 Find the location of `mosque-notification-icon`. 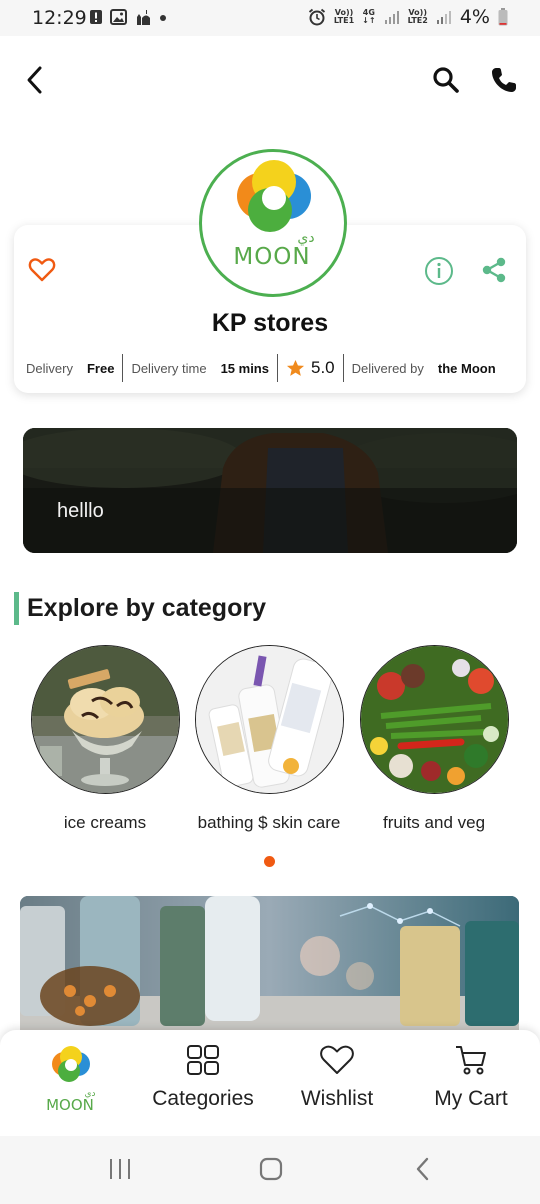

mosque-notification-icon is located at coordinates (143, 17).